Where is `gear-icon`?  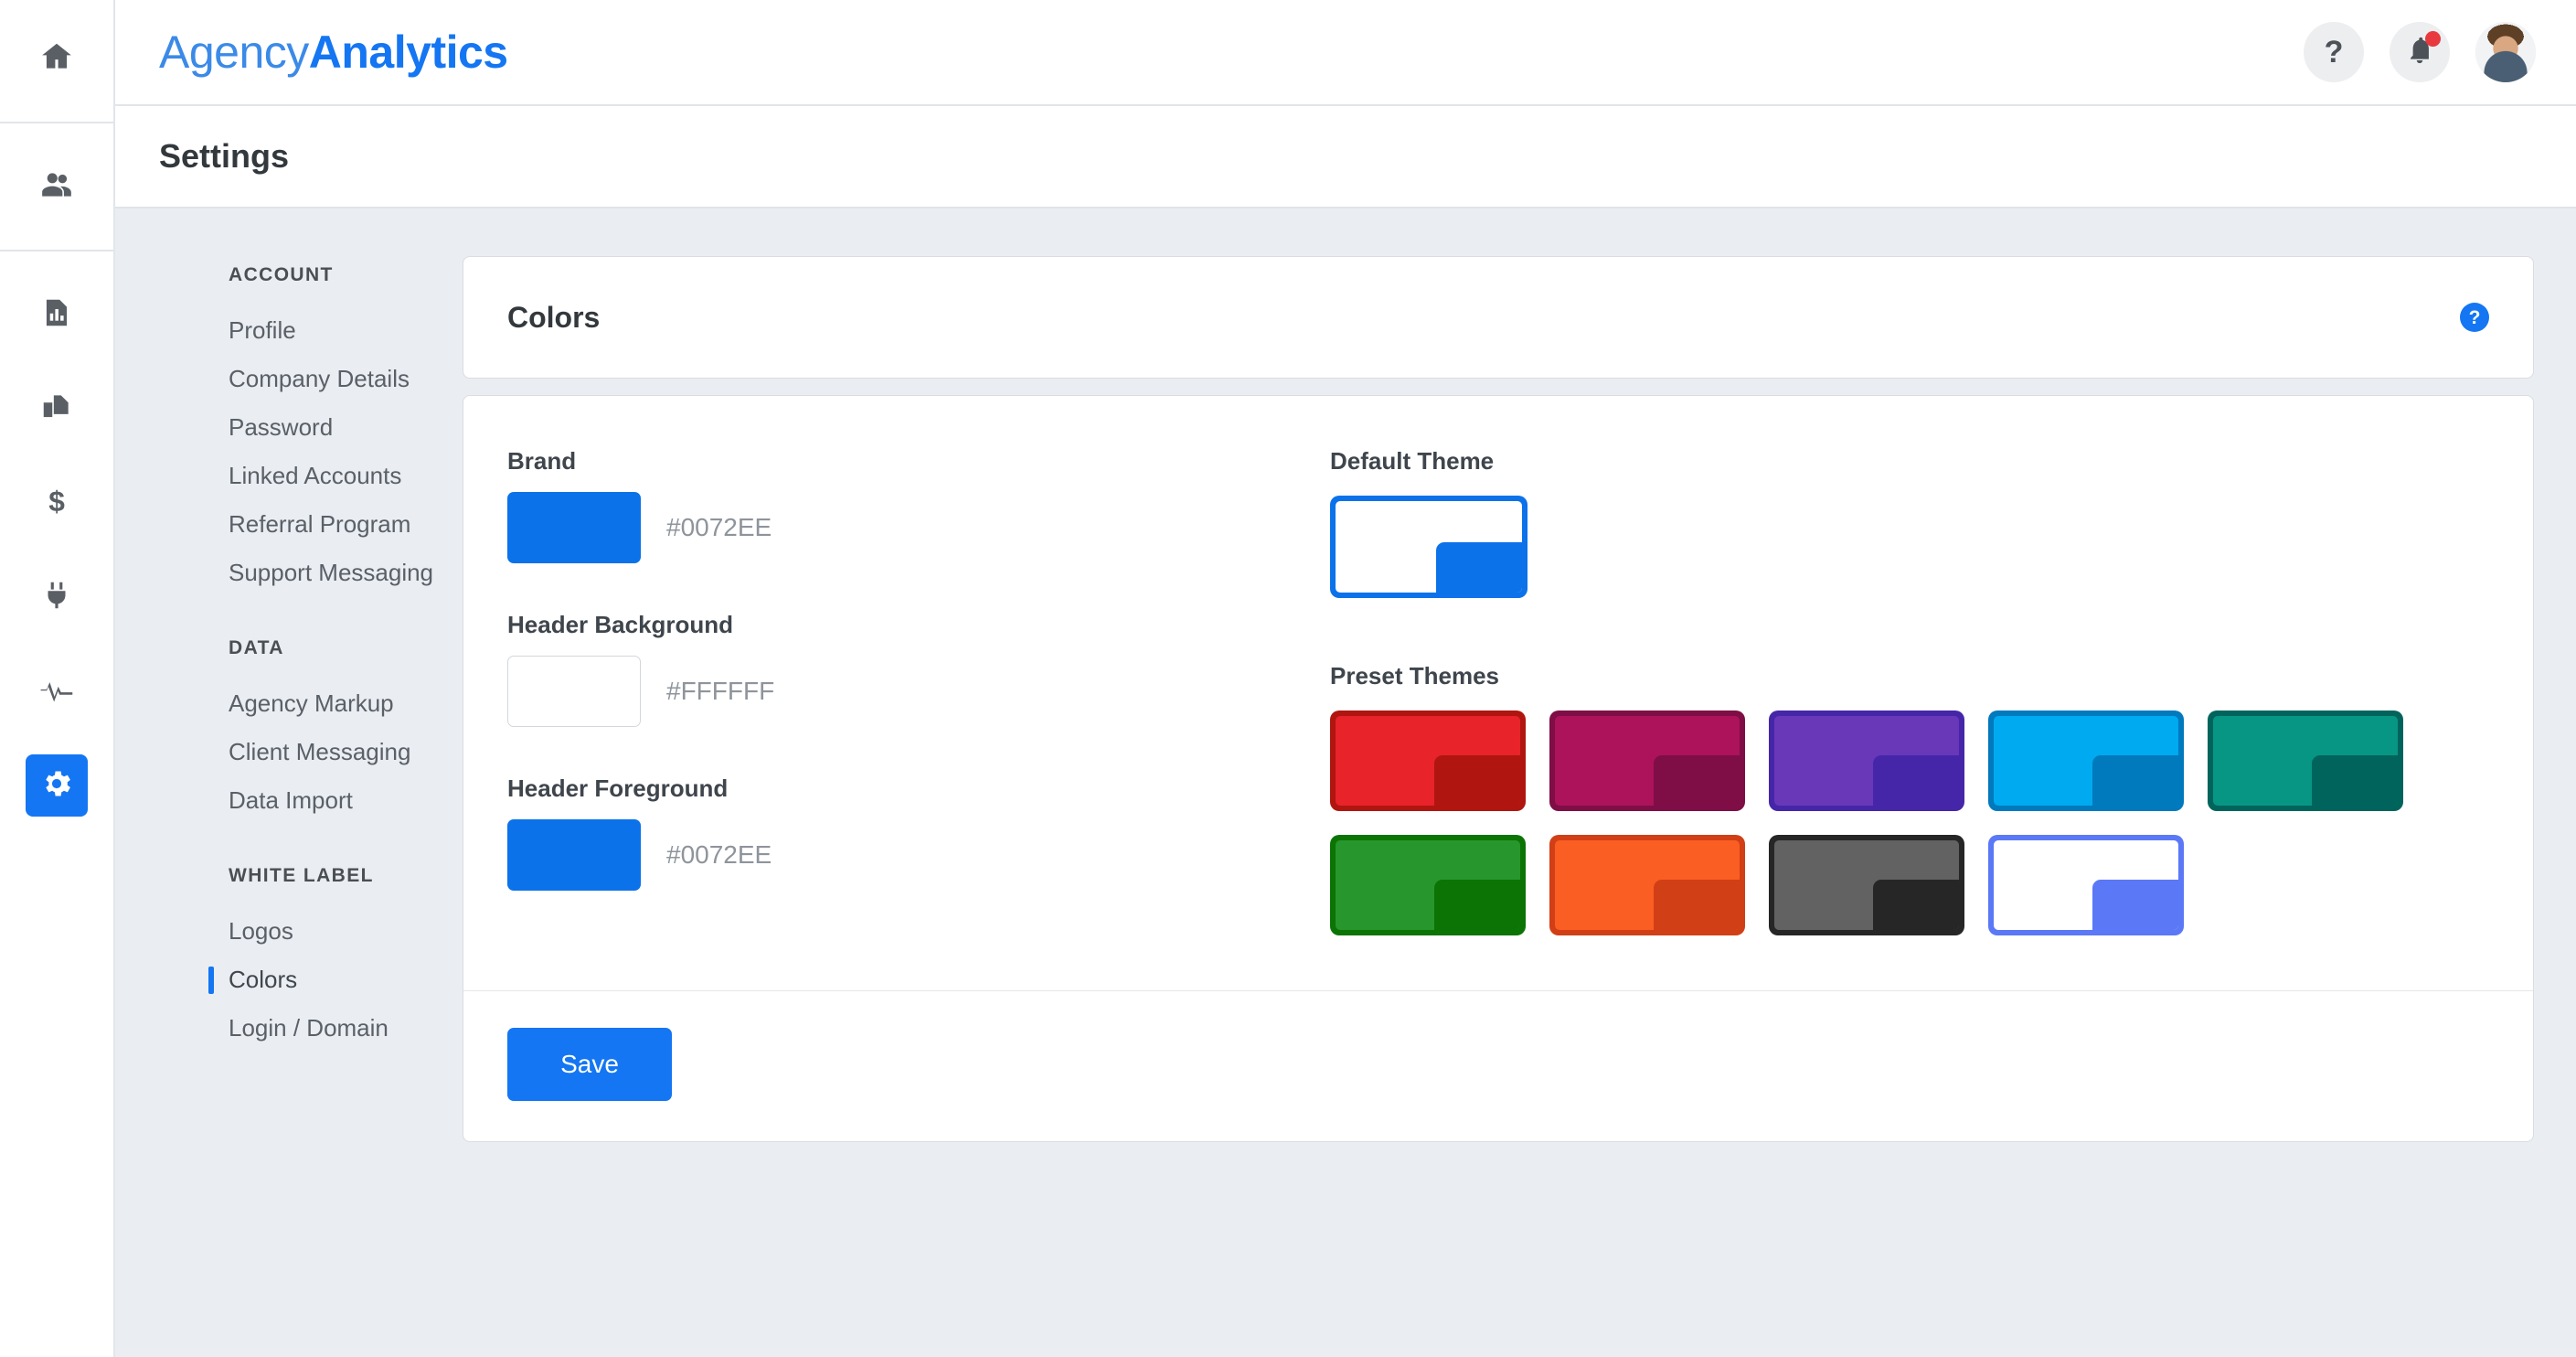
gear-icon is located at coordinates (56, 786).